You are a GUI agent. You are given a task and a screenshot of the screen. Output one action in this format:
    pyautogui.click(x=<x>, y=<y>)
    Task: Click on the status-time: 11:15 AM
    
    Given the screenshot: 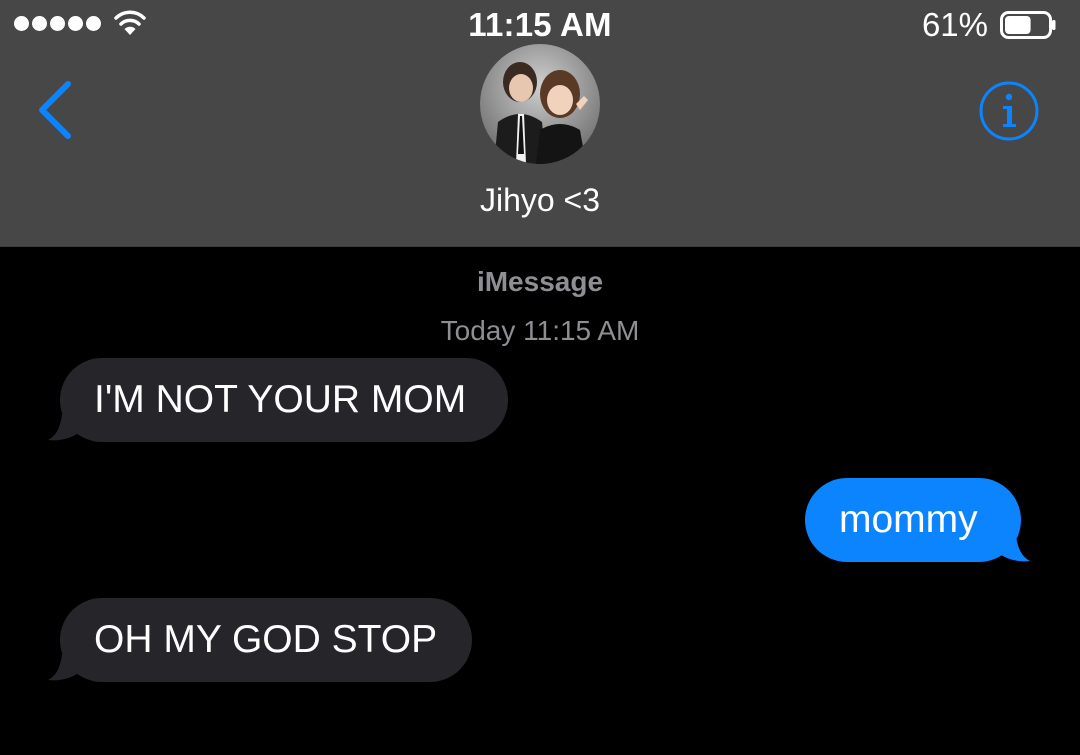 What is the action you would take?
    pyautogui.click(x=540, y=24)
    